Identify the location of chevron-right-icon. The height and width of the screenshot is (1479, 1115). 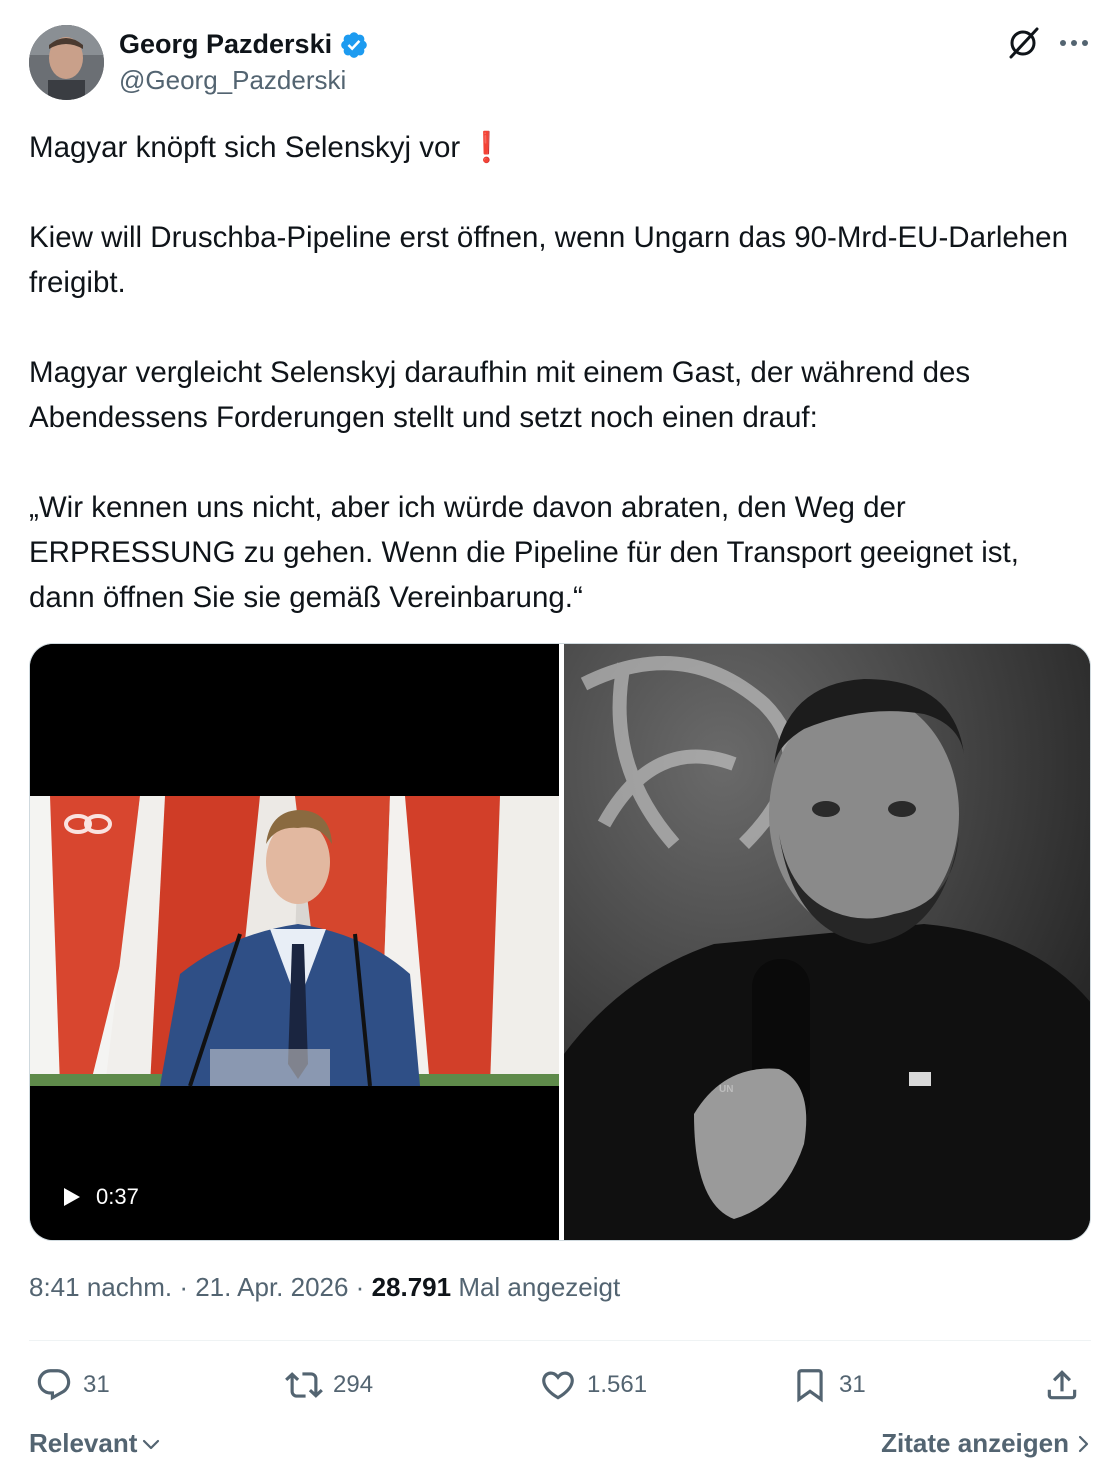
(1083, 1443).